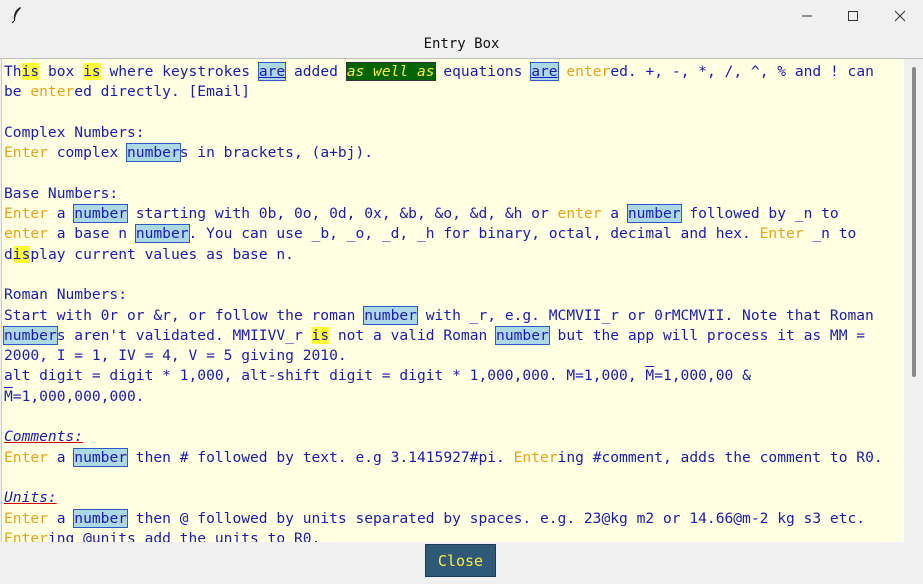  I want to click on text-segment: M, so click(8, 396).